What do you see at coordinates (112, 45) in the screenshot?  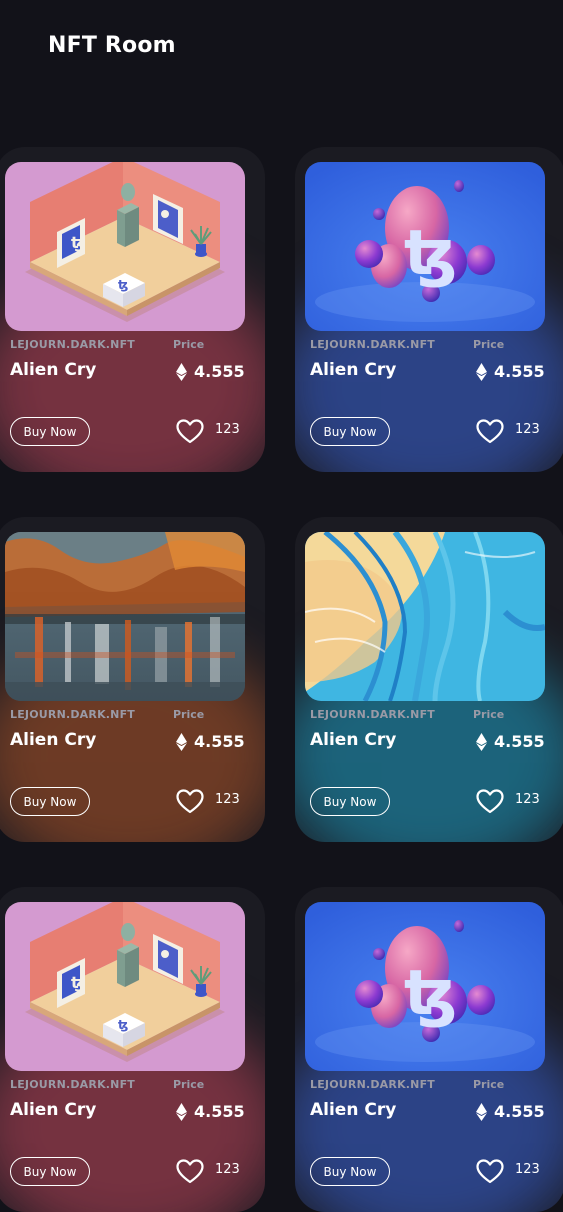 I see `page-title: NFT Room` at bounding box center [112, 45].